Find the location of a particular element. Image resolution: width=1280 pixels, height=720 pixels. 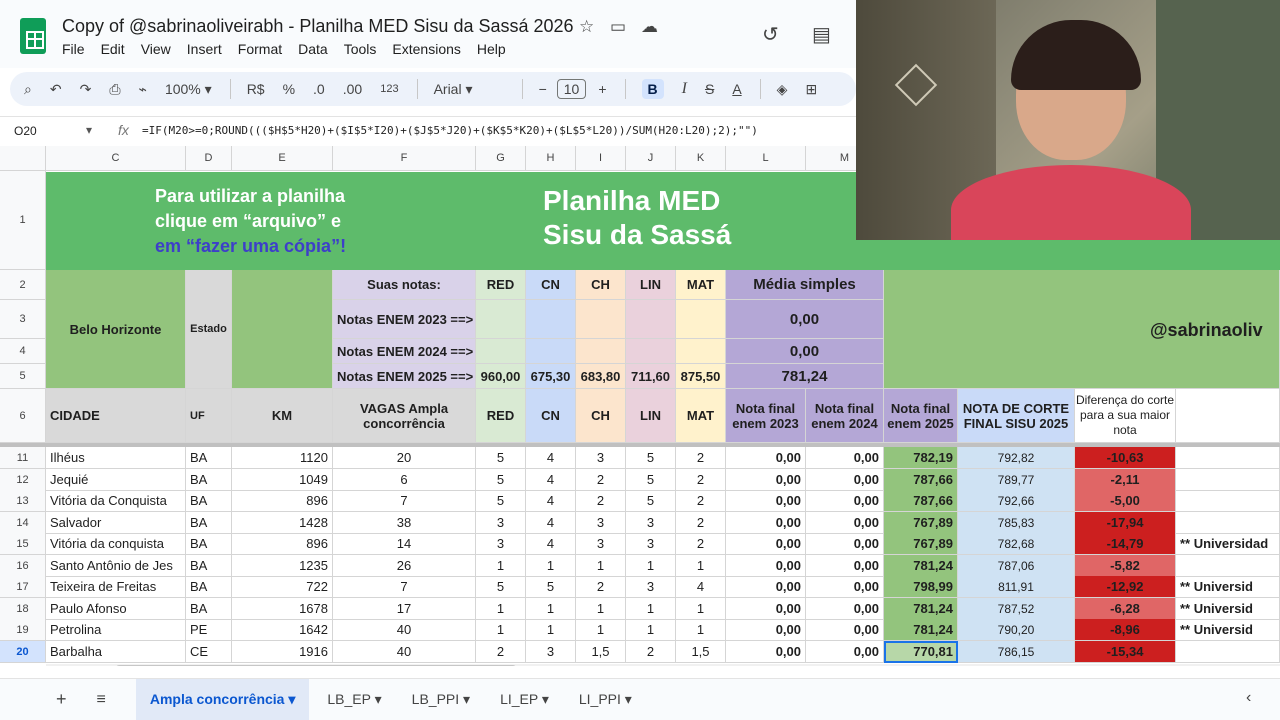

scrollbar-thumb is located at coordinates (316, 665).